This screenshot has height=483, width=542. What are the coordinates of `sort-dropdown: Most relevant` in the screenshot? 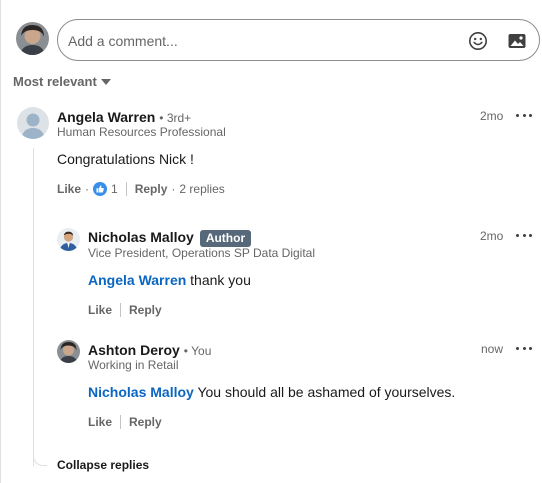 It's located at (62, 81).